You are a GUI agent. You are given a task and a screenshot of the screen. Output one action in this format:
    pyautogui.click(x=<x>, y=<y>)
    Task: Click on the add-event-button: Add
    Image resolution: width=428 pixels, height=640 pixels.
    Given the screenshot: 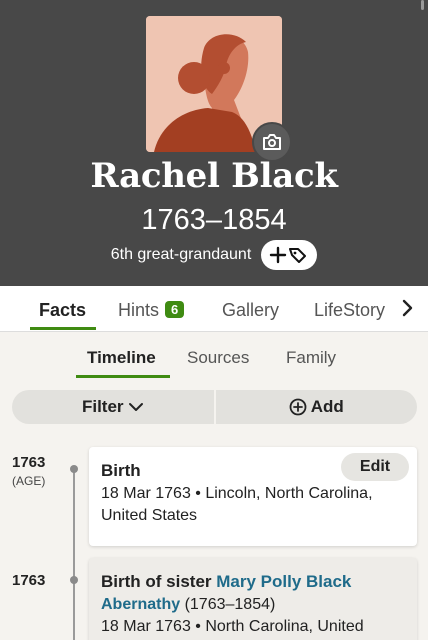 What is the action you would take?
    pyautogui.click(x=317, y=407)
    